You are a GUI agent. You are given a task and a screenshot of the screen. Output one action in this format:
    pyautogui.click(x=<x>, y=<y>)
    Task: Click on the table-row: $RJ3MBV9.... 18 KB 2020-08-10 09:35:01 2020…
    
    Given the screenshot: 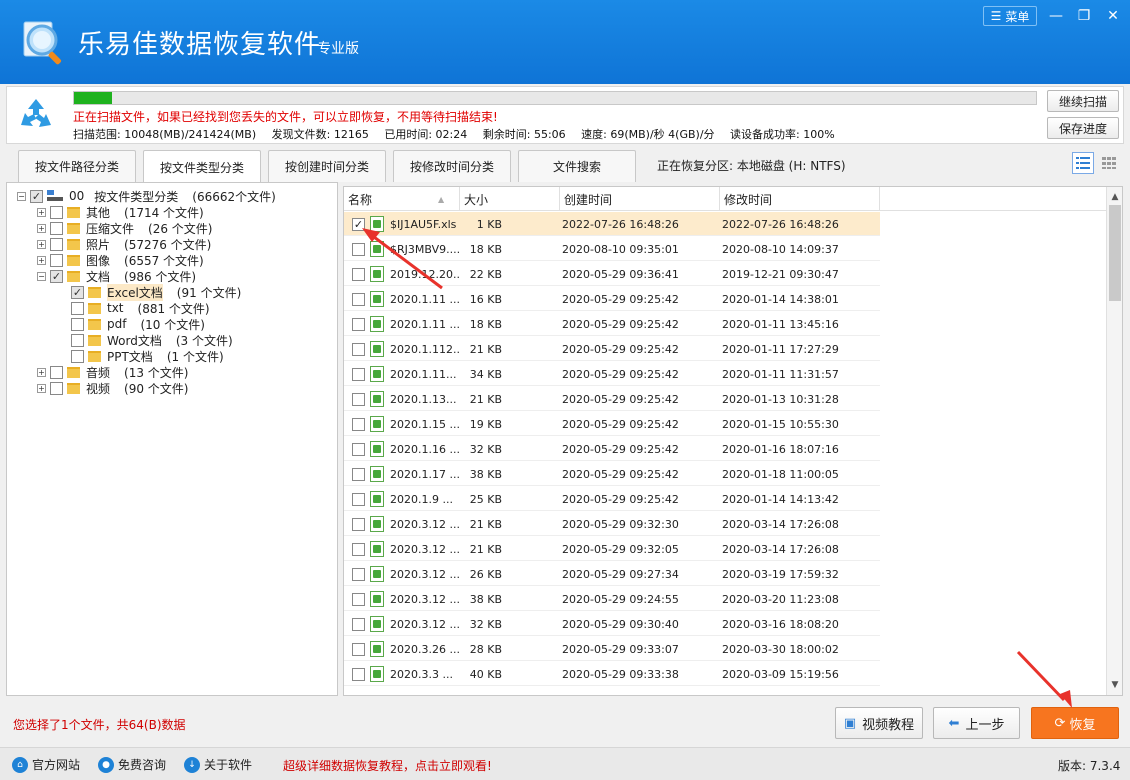 What is the action you would take?
    pyautogui.click(x=725, y=249)
    